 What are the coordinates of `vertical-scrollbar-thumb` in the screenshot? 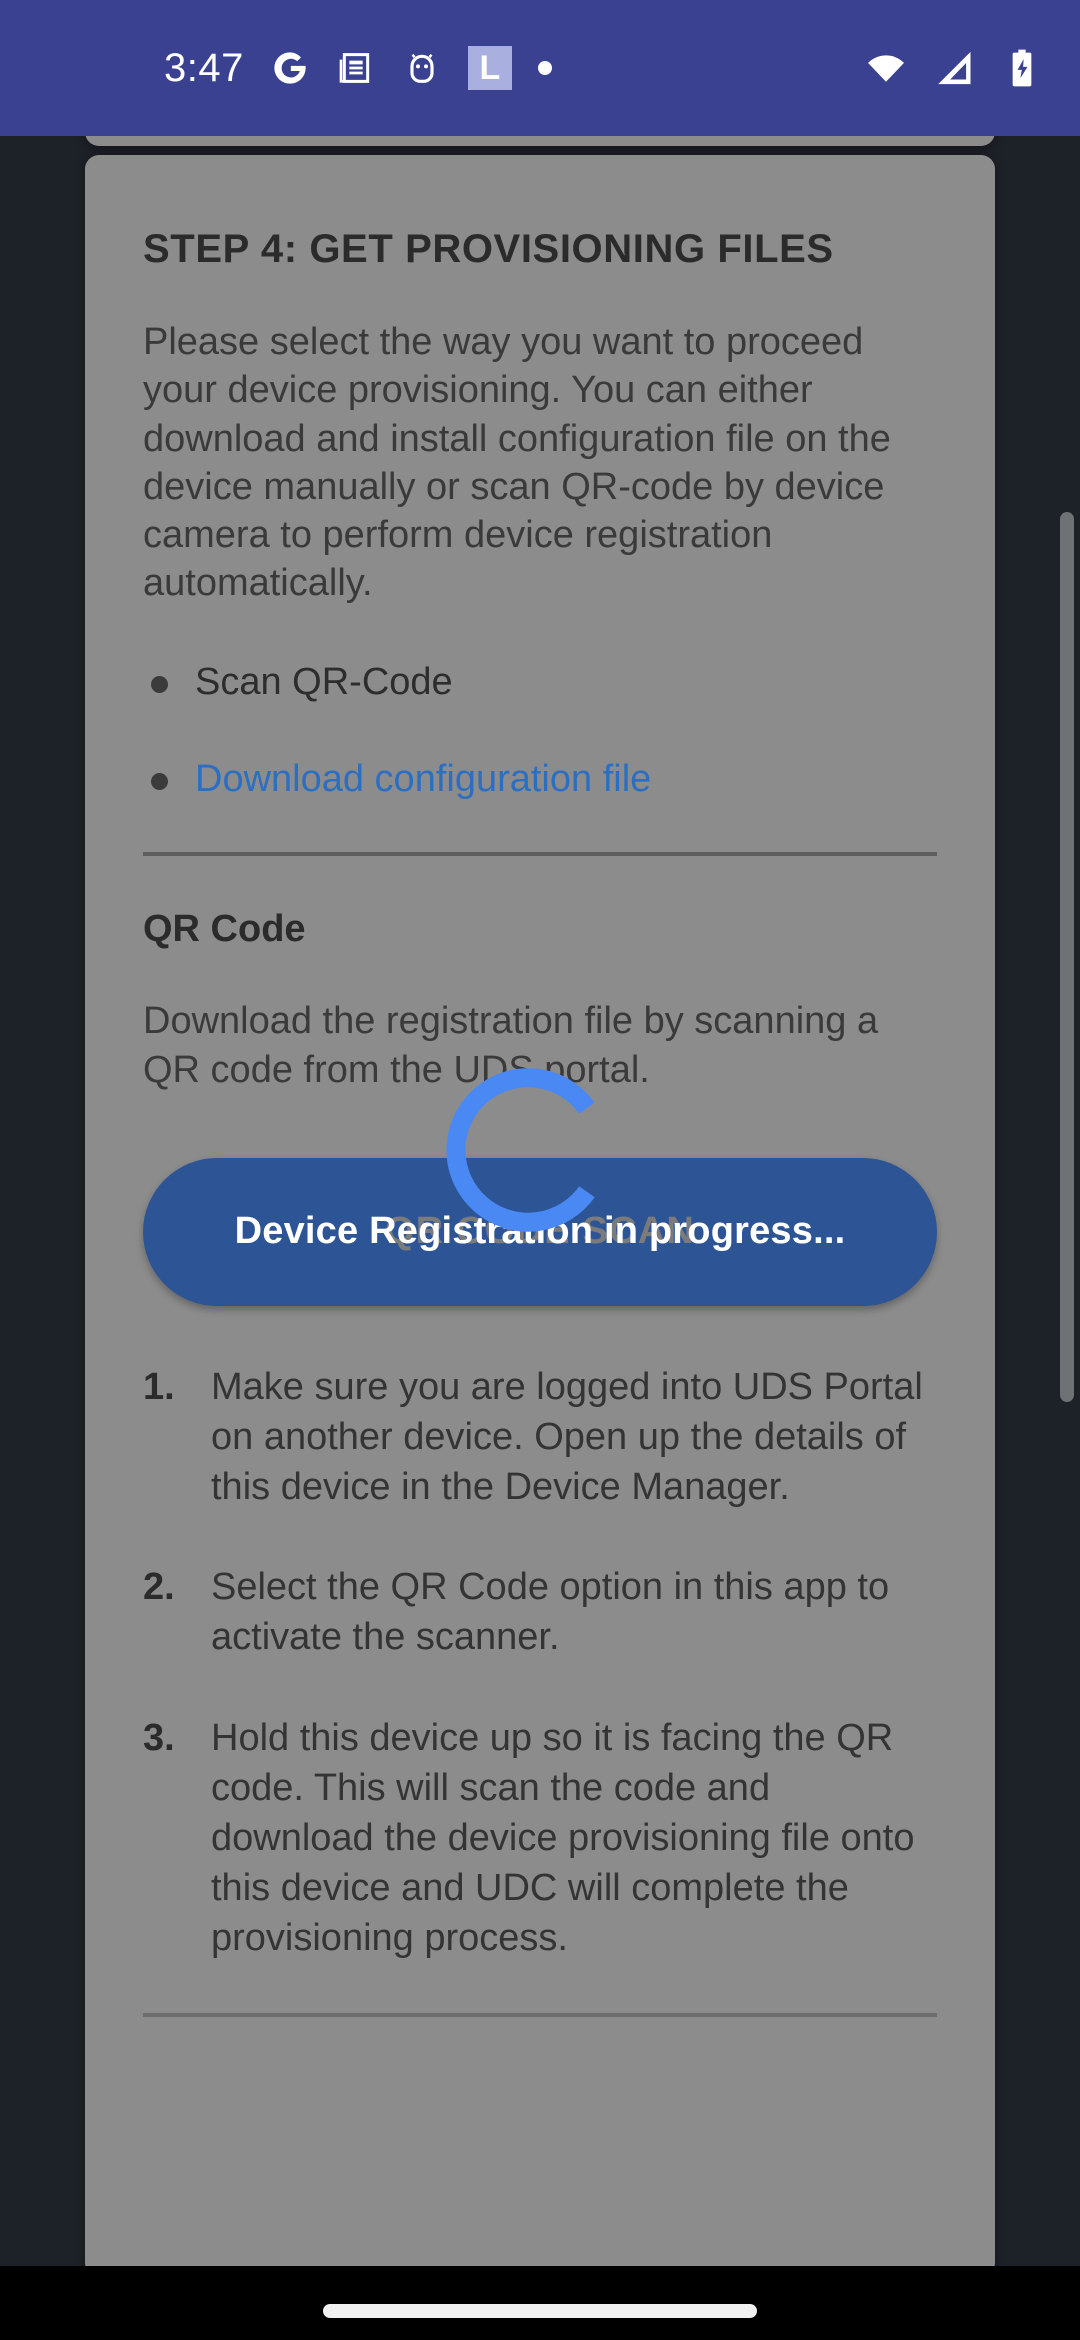 It's located at (1067, 957).